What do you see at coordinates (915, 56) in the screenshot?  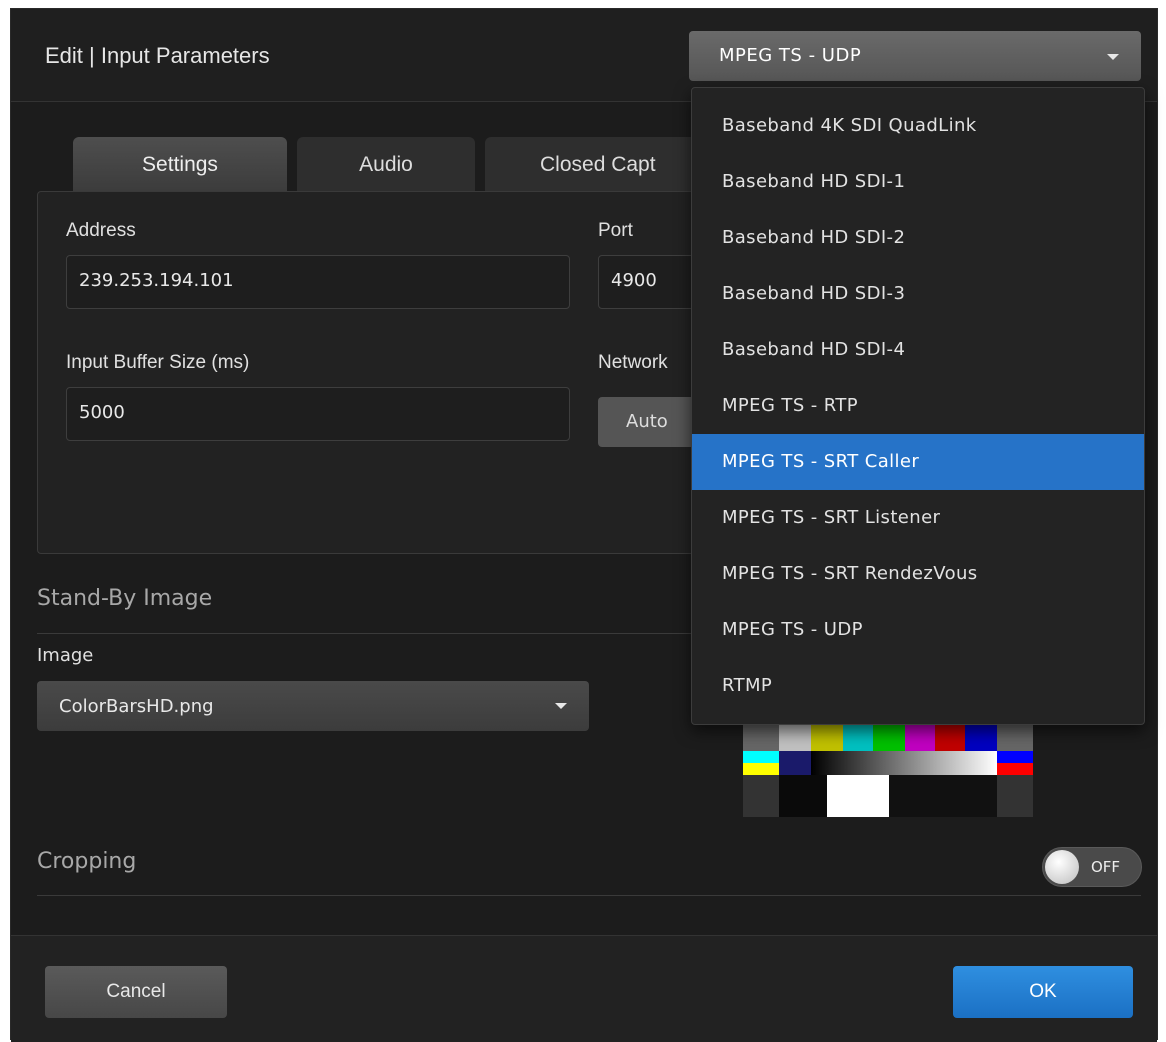 I see `input-type-select: MPEG TS - UDP` at bounding box center [915, 56].